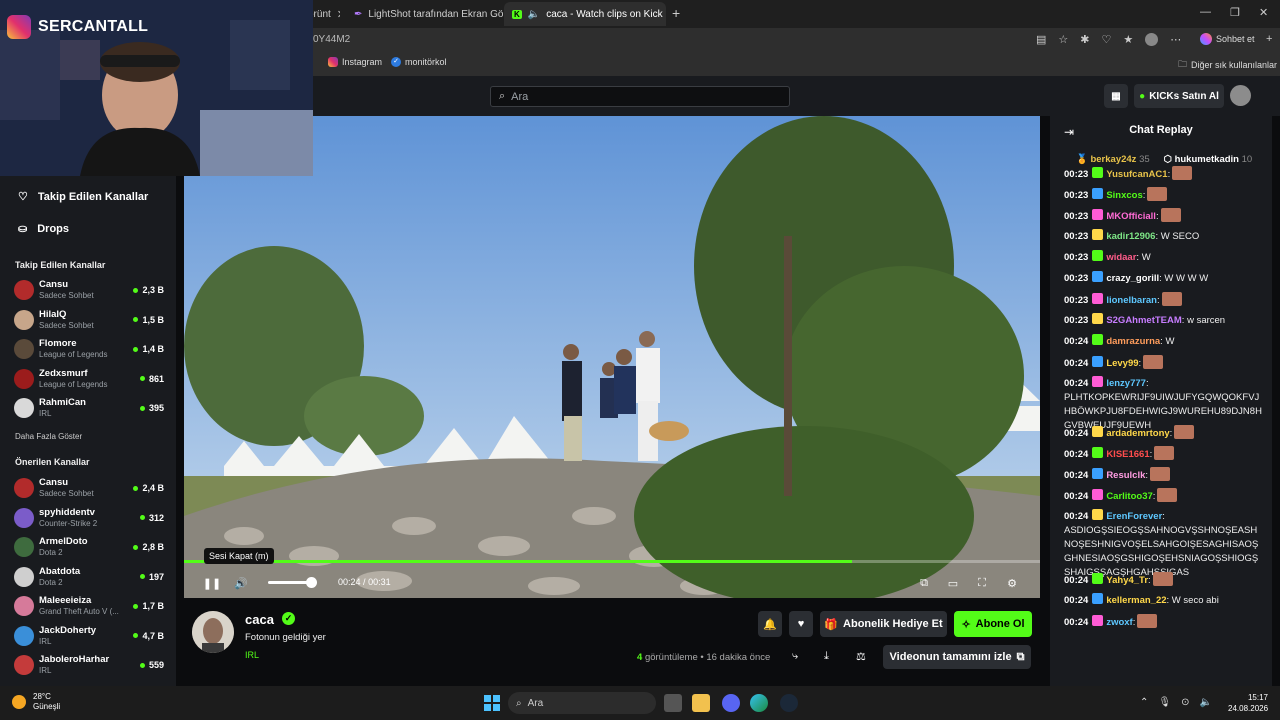 This screenshot has height=720, width=1280. What do you see at coordinates (1041, 39) in the screenshot?
I see `reader-icon: ▤` at bounding box center [1041, 39].